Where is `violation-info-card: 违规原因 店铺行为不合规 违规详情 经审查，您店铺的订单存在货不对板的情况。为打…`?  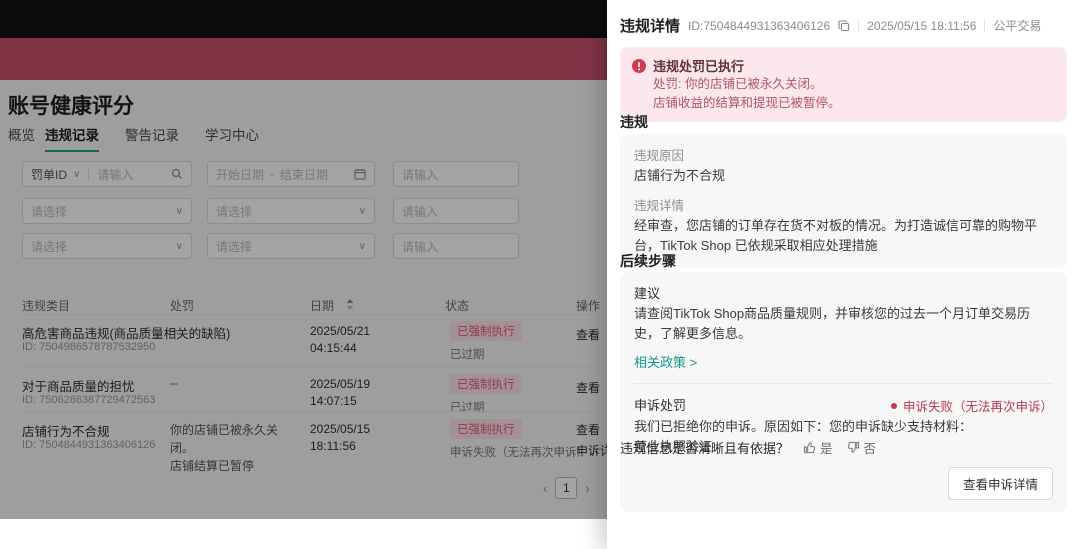 violation-info-card: 违规原因 店铺行为不合规 违规详情 经审查，您店铺的订单存在货不对板的情况。为打… is located at coordinates (843, 201).